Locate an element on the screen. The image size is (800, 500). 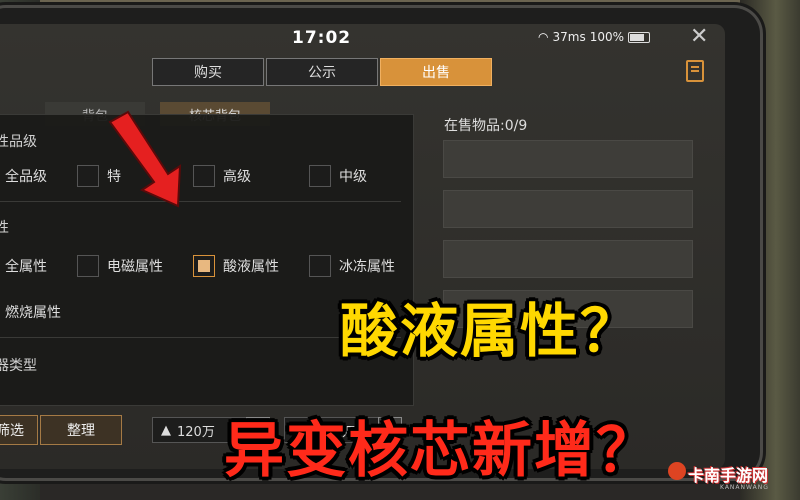
status-battery: 100% is located at coordinates (607, 37).